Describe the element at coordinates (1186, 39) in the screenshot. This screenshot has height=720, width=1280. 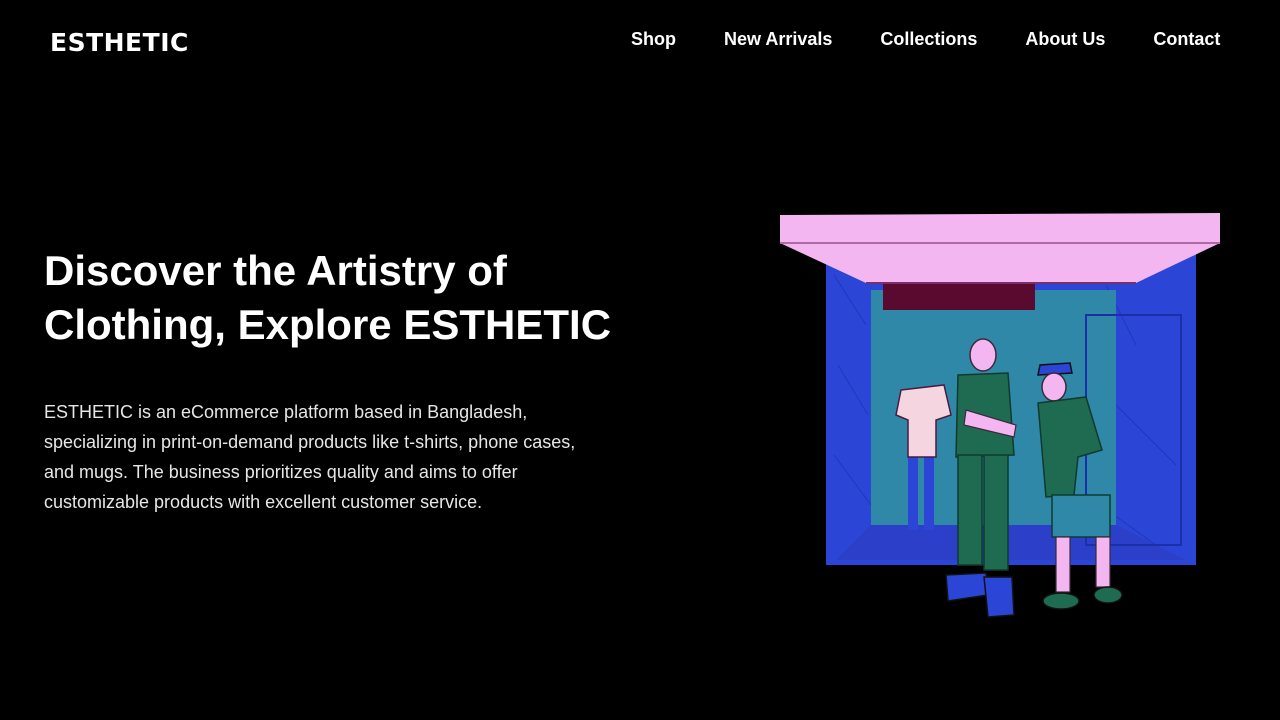
I see `nav-item-contact: Contact` at that location.